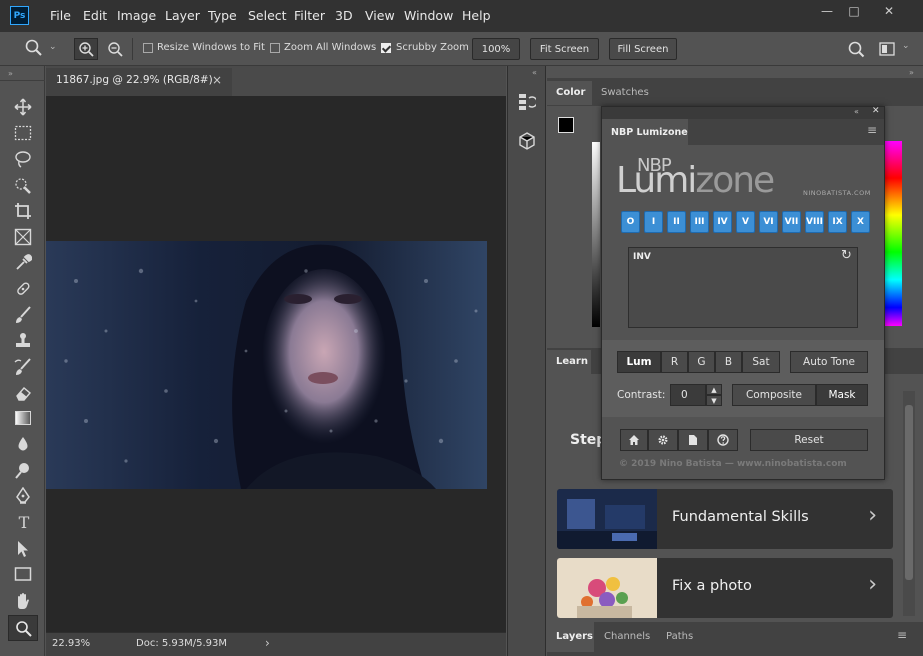 This screenshot has width=923, height=656. What do you see at coordinates (380, 15) in the screenshot?
I see `menu-view: View` at bounding box center [380, 15].